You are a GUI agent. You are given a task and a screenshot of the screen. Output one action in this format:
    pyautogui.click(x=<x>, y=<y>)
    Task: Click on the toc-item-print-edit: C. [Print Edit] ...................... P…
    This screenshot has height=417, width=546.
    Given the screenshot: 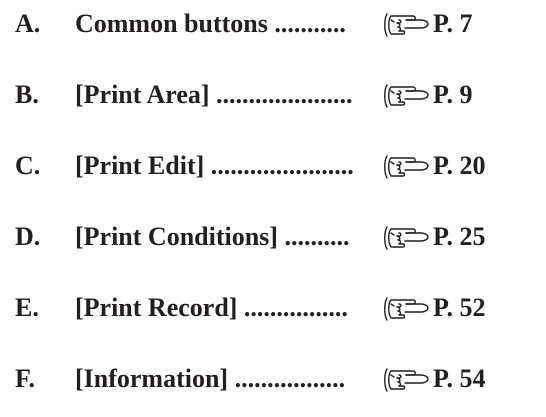 What is the action you would take?
    pyautogui.click(x=273, y=166)
    